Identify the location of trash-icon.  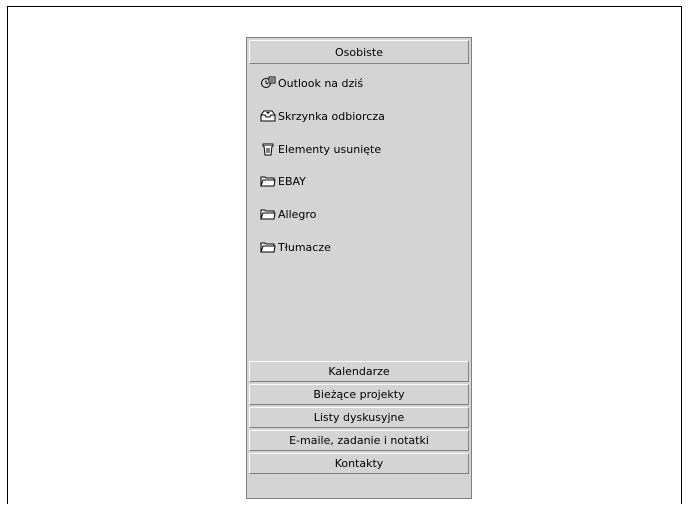
(268, 149).